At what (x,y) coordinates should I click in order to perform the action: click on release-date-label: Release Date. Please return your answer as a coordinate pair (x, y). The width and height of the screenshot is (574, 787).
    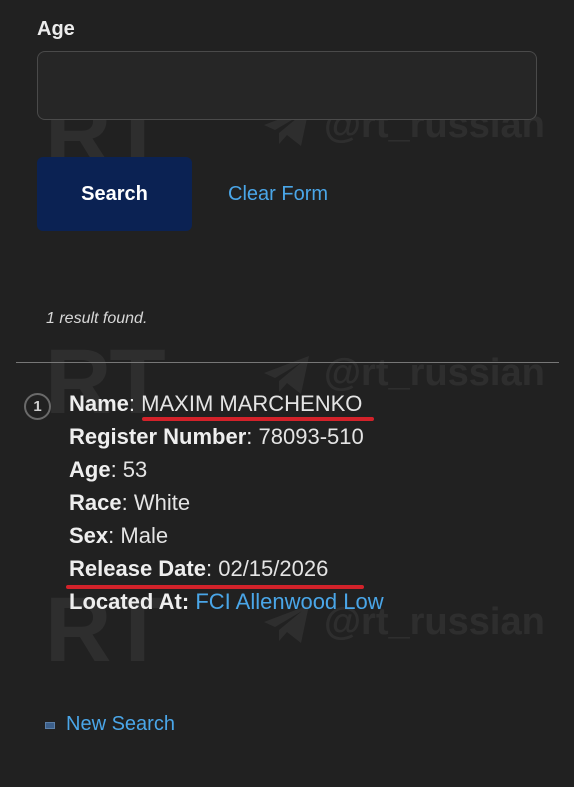
    Looking at the image, I should click on (137, 568).